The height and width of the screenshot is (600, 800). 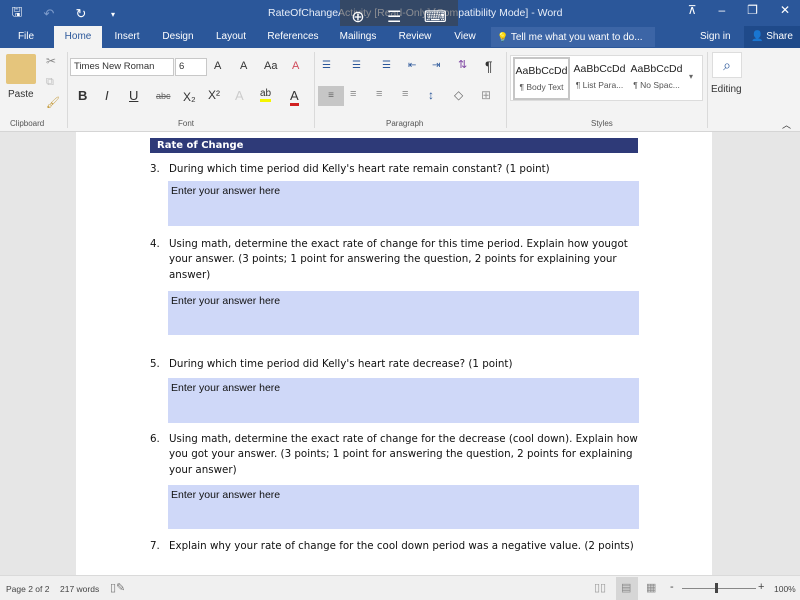 I want to click on tab-review: Review, so click(x=415, y=37).